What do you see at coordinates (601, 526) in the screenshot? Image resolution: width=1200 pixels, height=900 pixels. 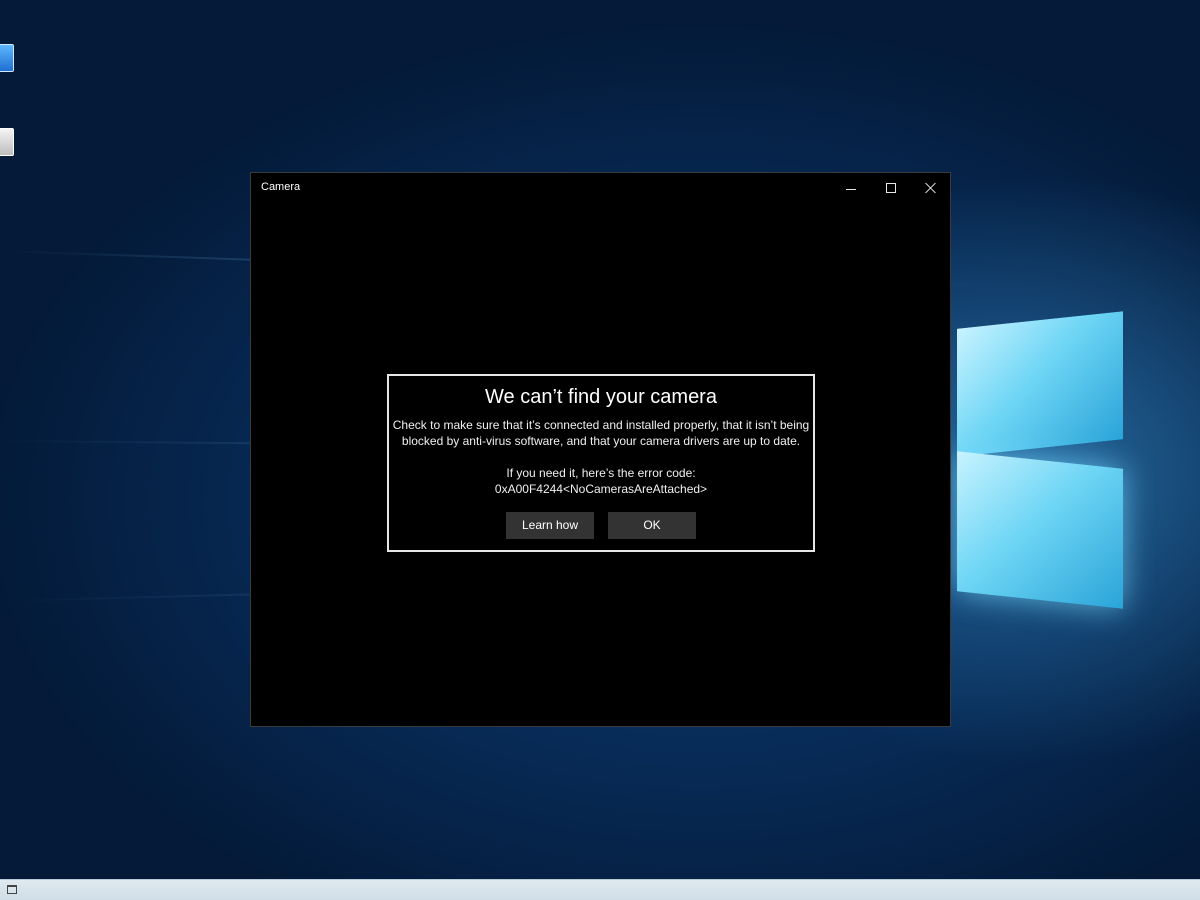 I see `dialog-button-row: Learn how OK` at bounding box center [601, 526].